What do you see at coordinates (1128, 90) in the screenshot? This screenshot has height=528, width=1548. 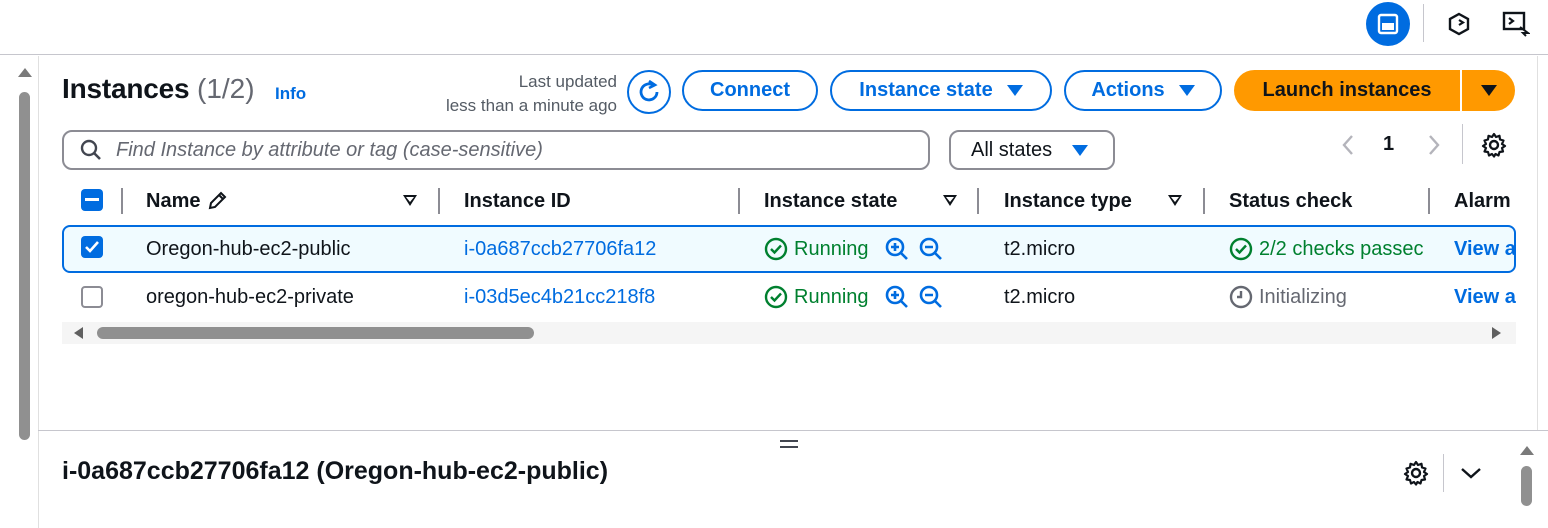 I see `actions-label: Actions` at bounding box center [1128, 90].